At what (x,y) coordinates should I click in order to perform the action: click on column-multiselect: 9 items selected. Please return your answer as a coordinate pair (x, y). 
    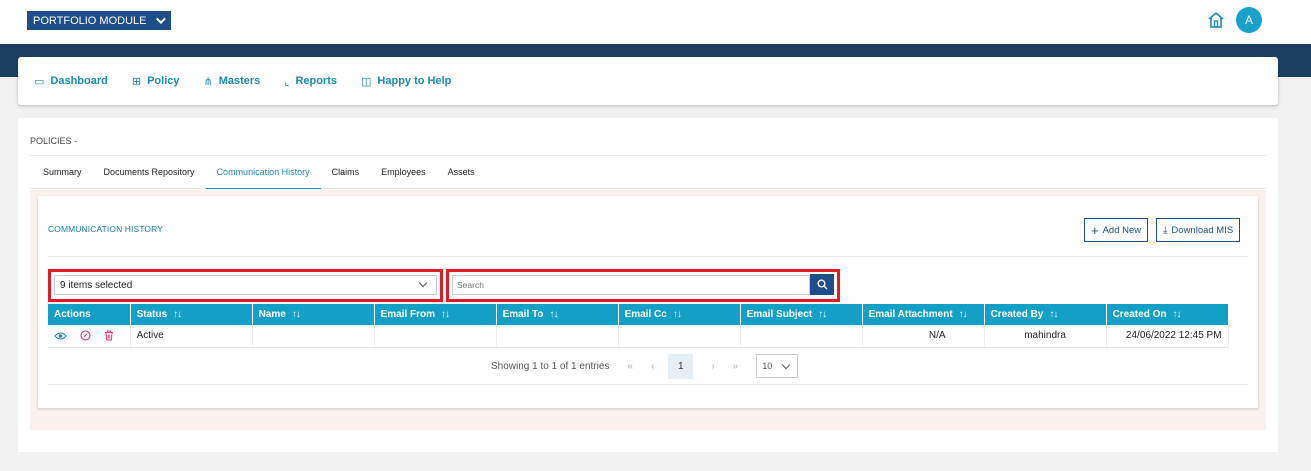
    Looking at the image, I should click on (245, 285).